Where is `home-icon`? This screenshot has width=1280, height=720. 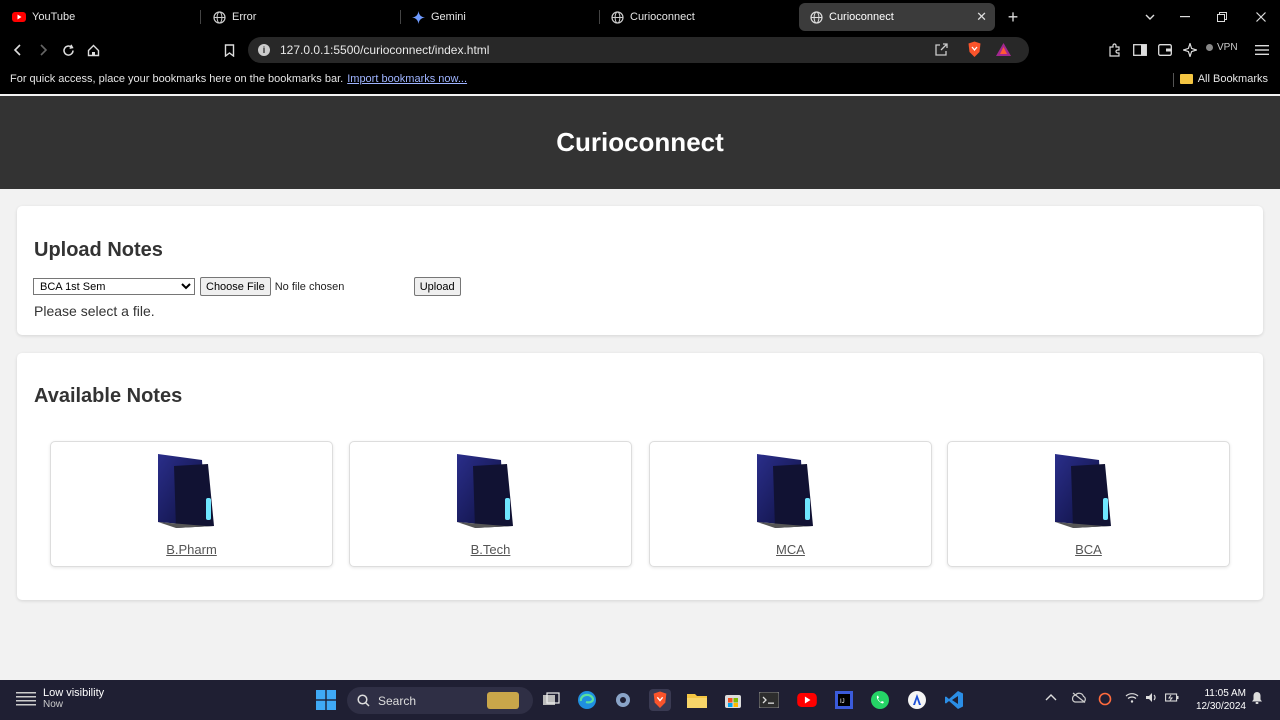 home-icon is located at coordinates (93, 50).